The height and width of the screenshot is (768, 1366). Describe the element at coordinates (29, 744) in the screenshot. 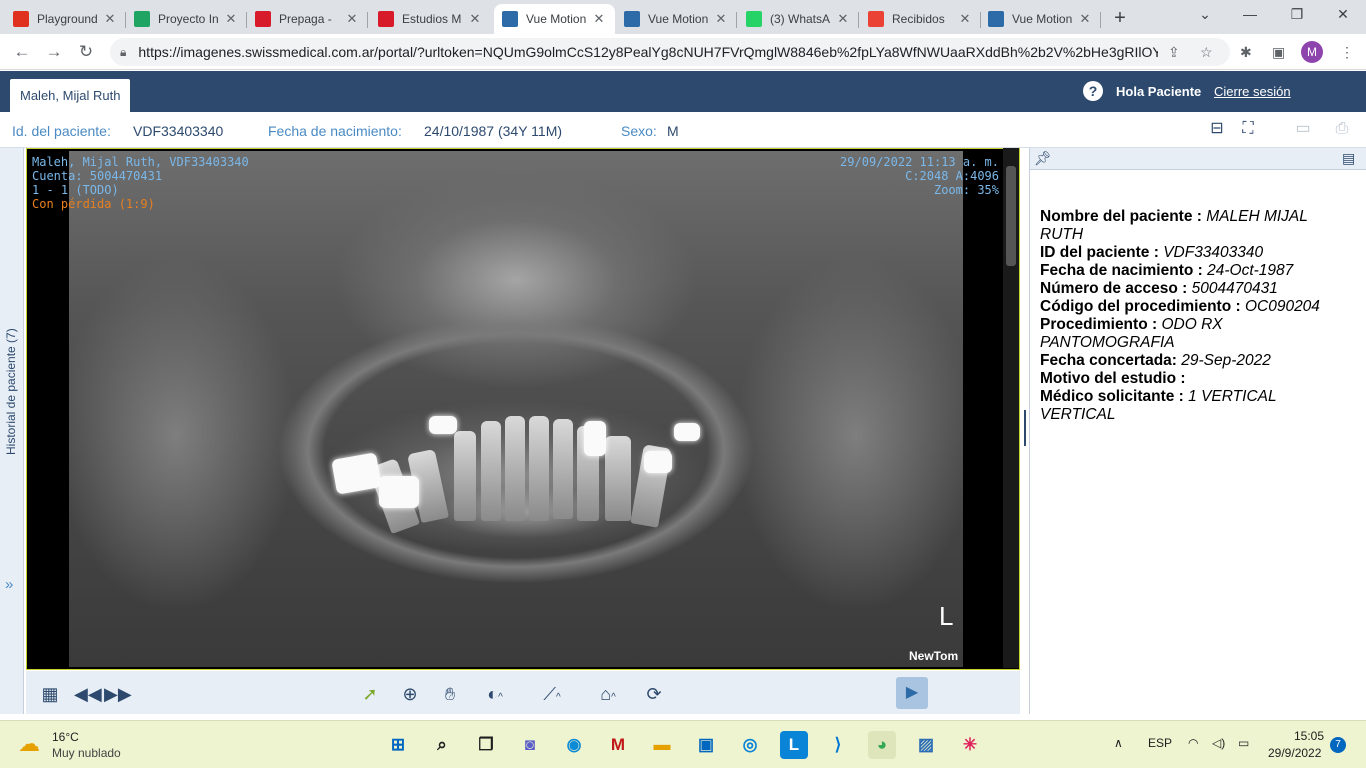

I see `cloud-weather-icon: ☁︎` at that location.